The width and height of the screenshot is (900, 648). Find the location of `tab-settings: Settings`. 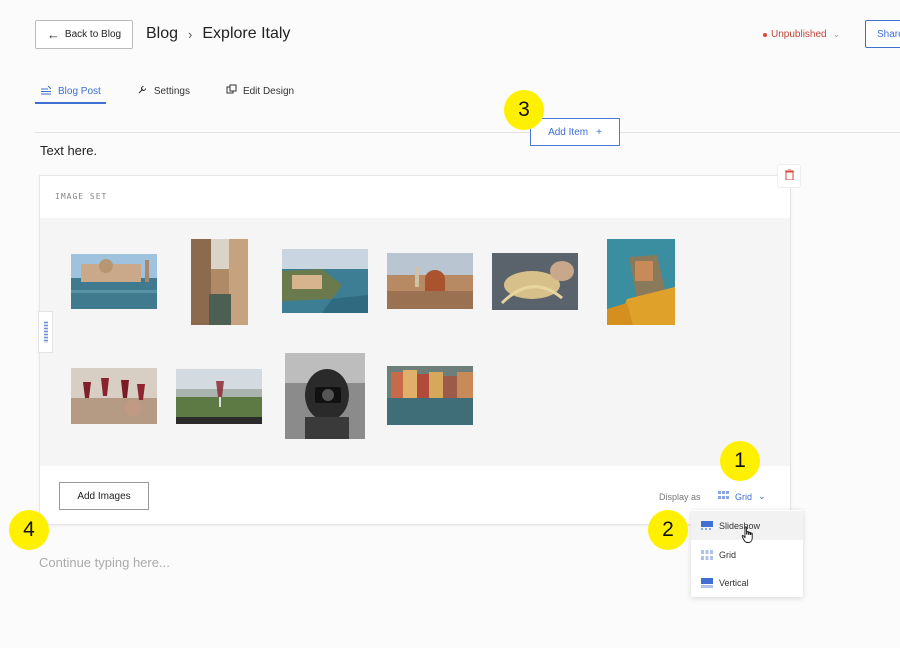

tab-settings: Settings is located at coordinates (163, 91).